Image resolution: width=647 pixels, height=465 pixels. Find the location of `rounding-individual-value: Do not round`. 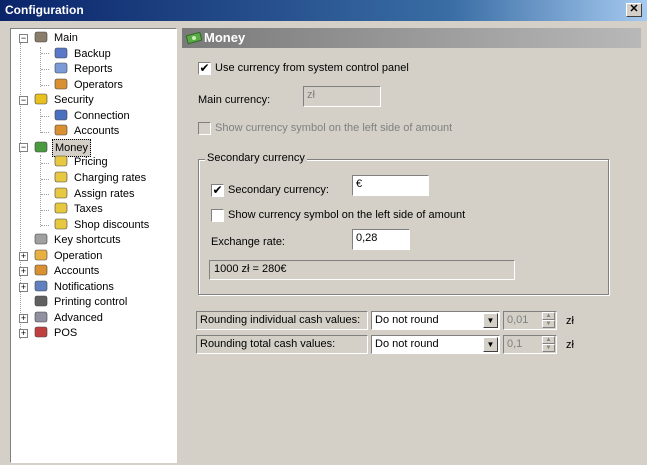

rounding-individual-value: Do not round is located at coordinates (407, 320).